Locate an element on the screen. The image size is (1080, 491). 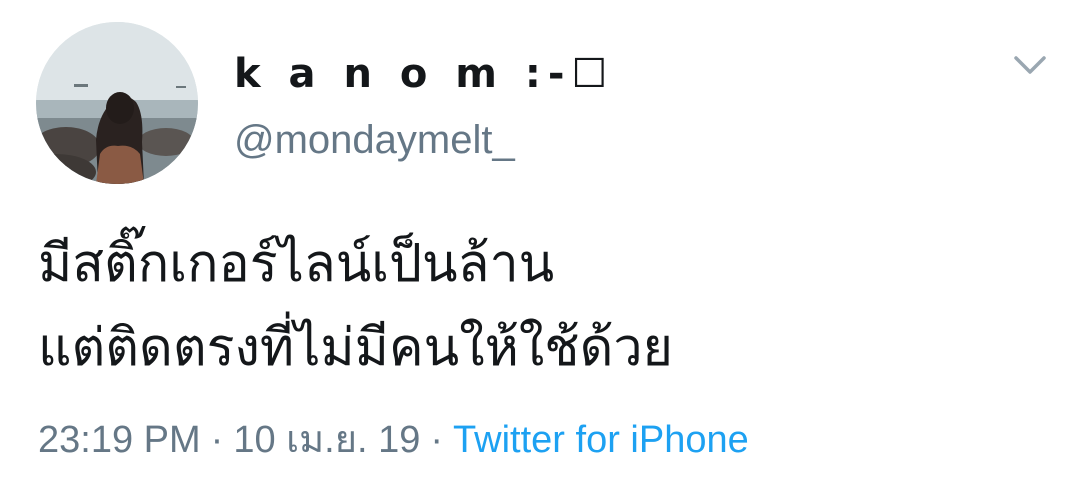
tweet-source-link: Twitter for iPhone is located at coordinates (601, 440).